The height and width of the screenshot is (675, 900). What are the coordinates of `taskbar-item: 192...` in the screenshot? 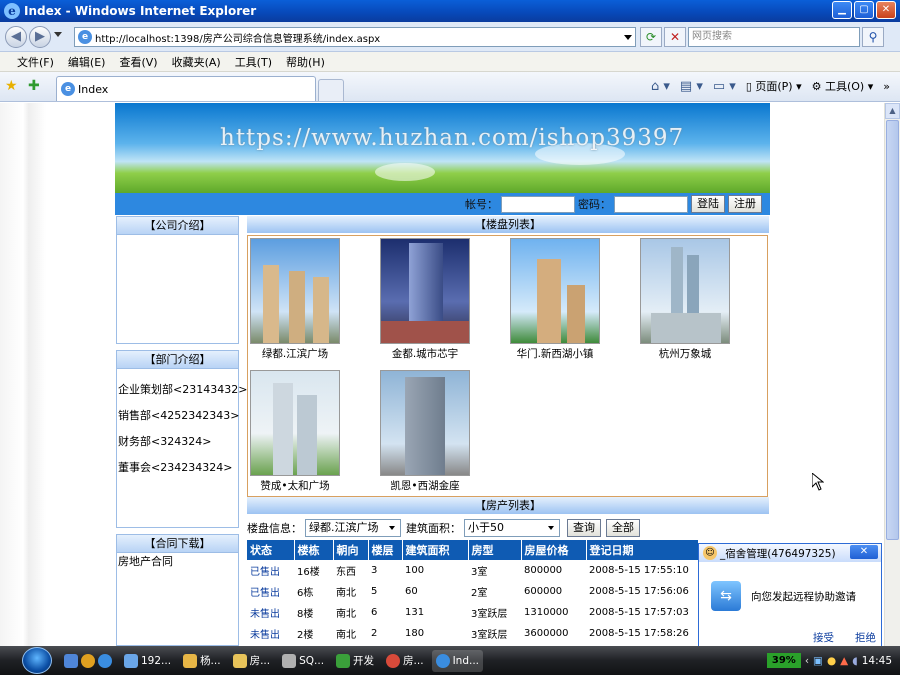 It's located at (147, 661).